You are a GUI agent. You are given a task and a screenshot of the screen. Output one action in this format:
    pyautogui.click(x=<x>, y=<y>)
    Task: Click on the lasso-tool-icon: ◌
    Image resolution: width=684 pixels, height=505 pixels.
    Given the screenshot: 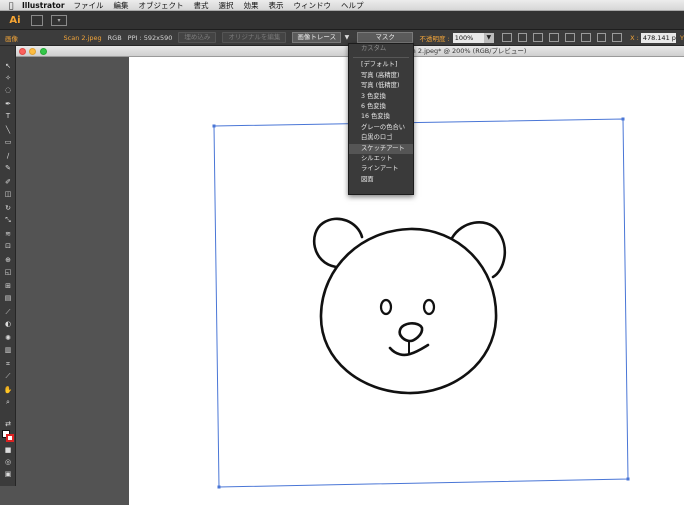 What is the action you would take?
    pyautogui.click(x=8, y=90)
    